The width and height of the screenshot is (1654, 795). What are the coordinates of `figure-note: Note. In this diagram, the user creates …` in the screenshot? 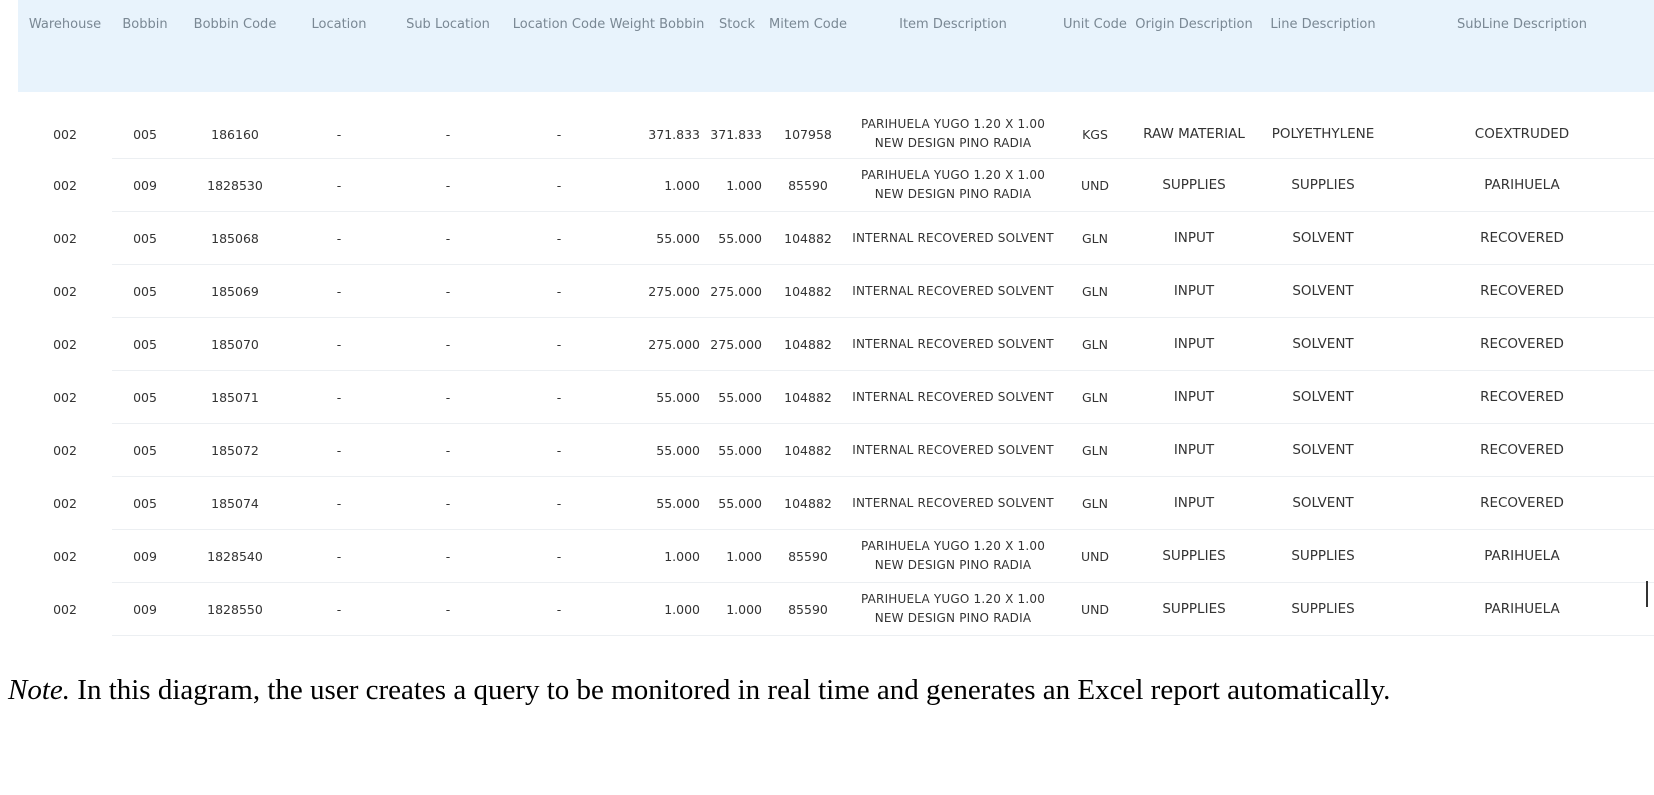 It's located at (828, 690).